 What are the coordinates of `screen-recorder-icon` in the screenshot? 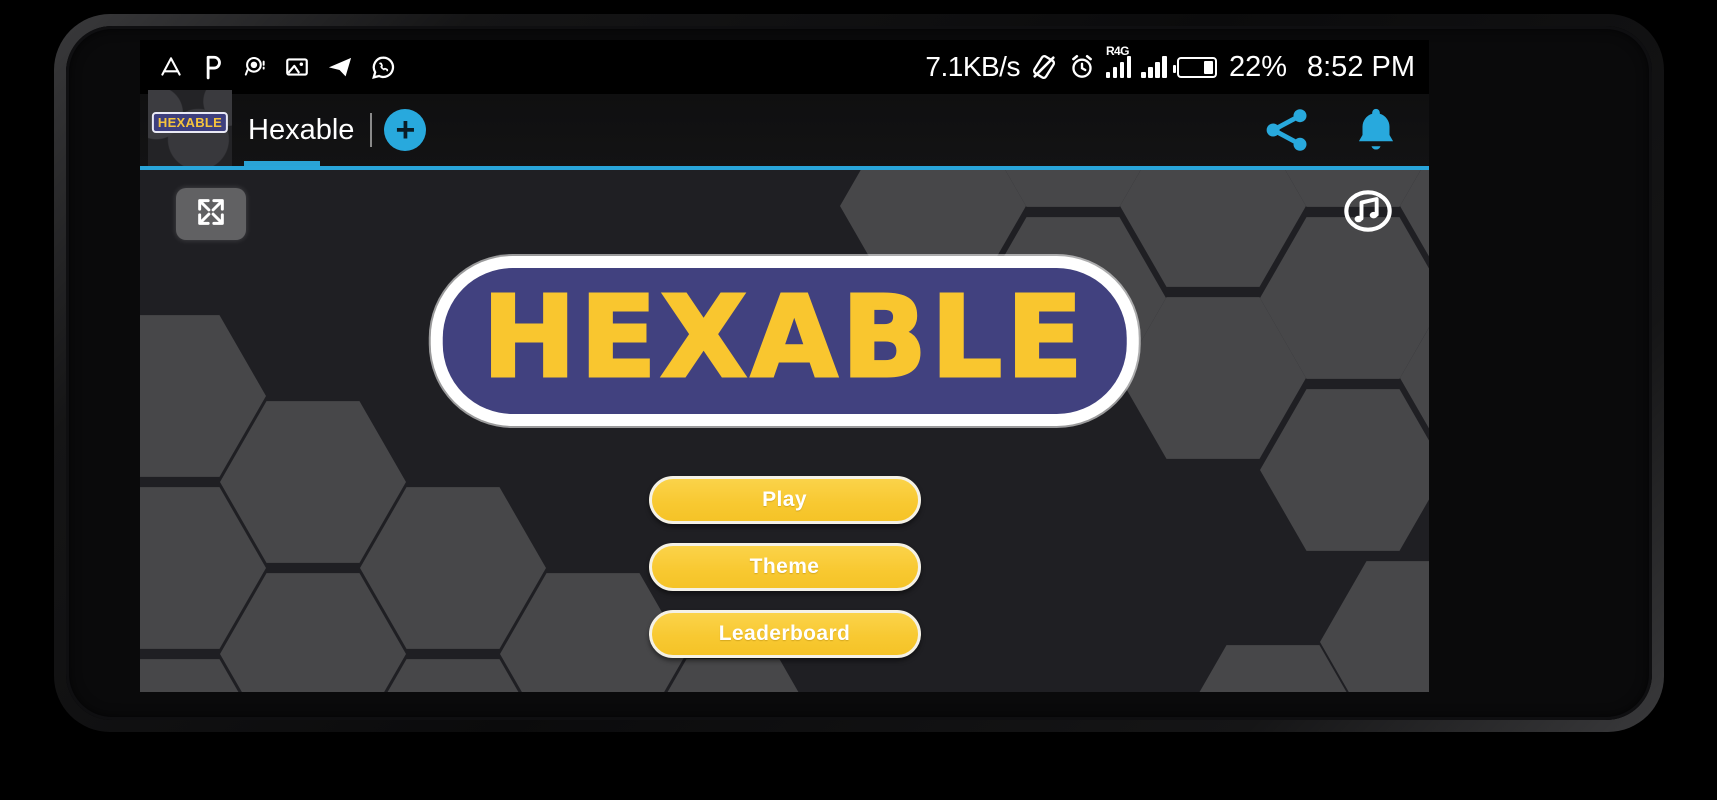 It's located at (255, 67).